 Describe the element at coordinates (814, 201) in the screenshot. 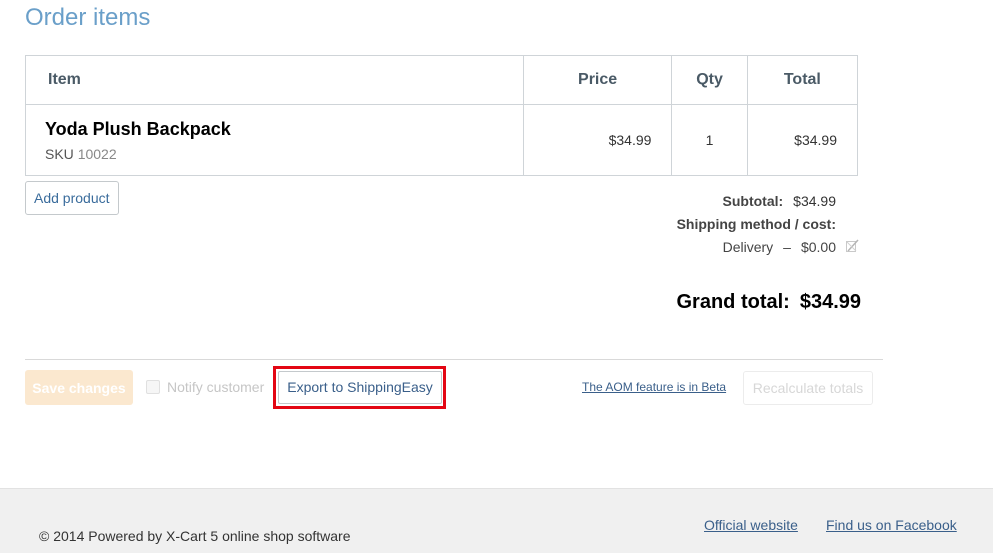

I see `subtotal-value: $34.99` at that location.